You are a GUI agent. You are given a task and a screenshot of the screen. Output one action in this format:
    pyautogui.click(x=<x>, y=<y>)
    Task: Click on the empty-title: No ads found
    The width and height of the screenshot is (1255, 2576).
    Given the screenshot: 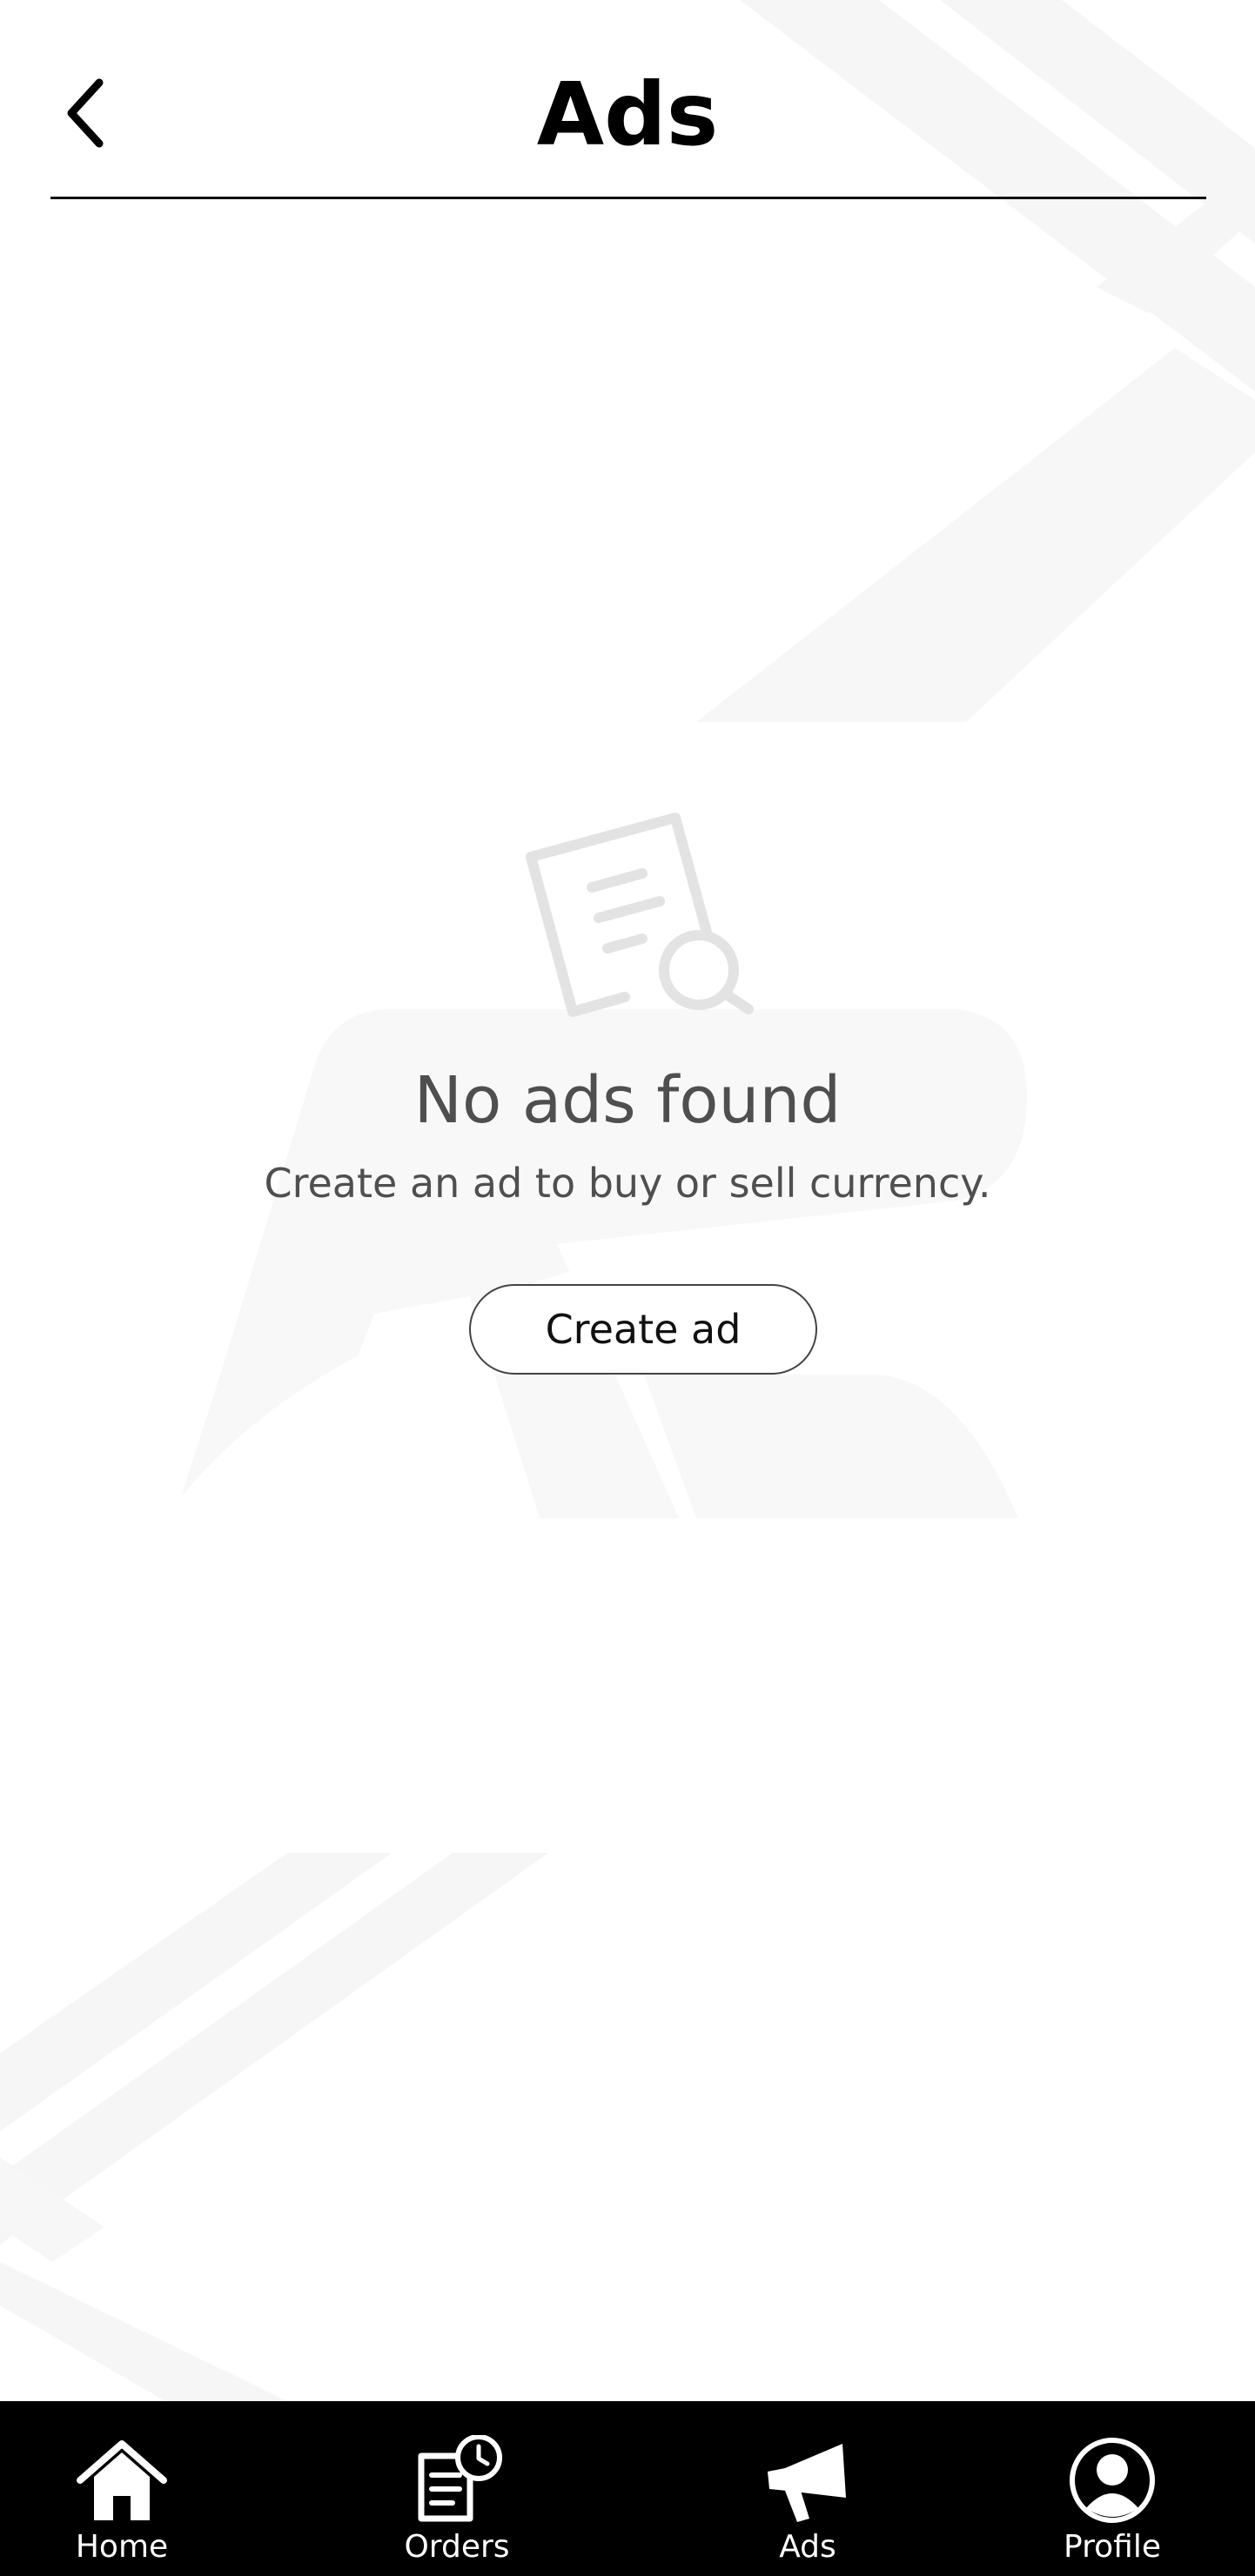 What is the action you would take?
    pyautogui.click(x=627, y=1100)
    